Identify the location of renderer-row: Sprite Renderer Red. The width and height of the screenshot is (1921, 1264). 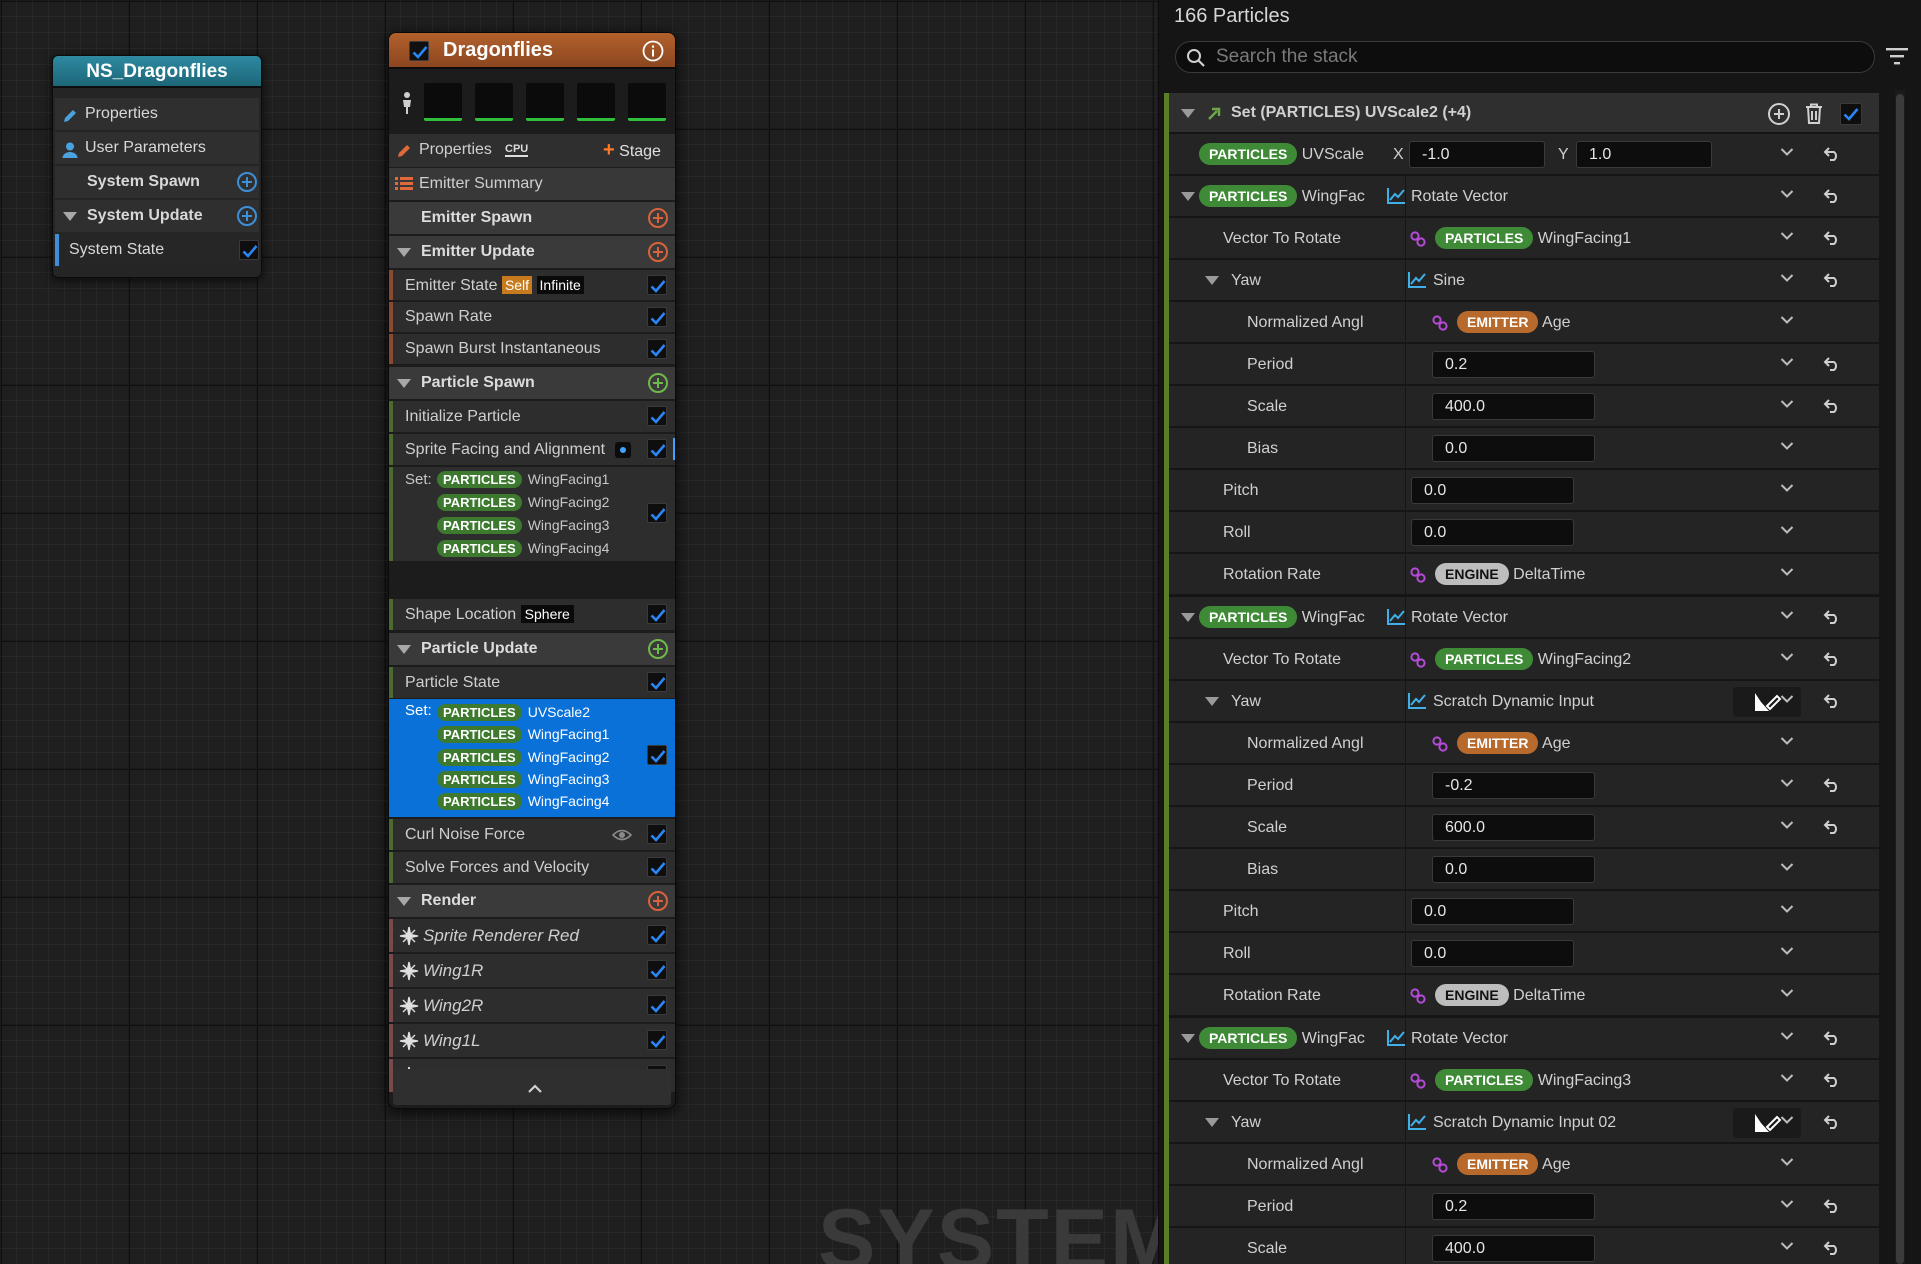
(532, 935).